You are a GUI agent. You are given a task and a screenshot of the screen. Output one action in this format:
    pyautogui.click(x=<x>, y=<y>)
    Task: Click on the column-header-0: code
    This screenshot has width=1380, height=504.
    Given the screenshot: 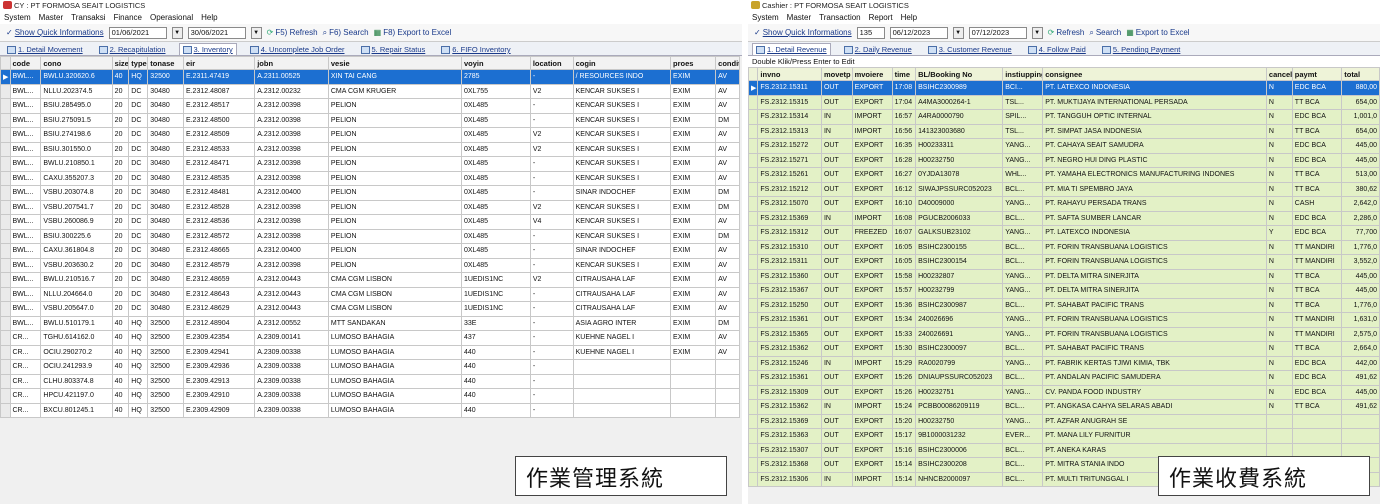 What is the action you would take?
    pyautogui.click(x=25, y=63)
    